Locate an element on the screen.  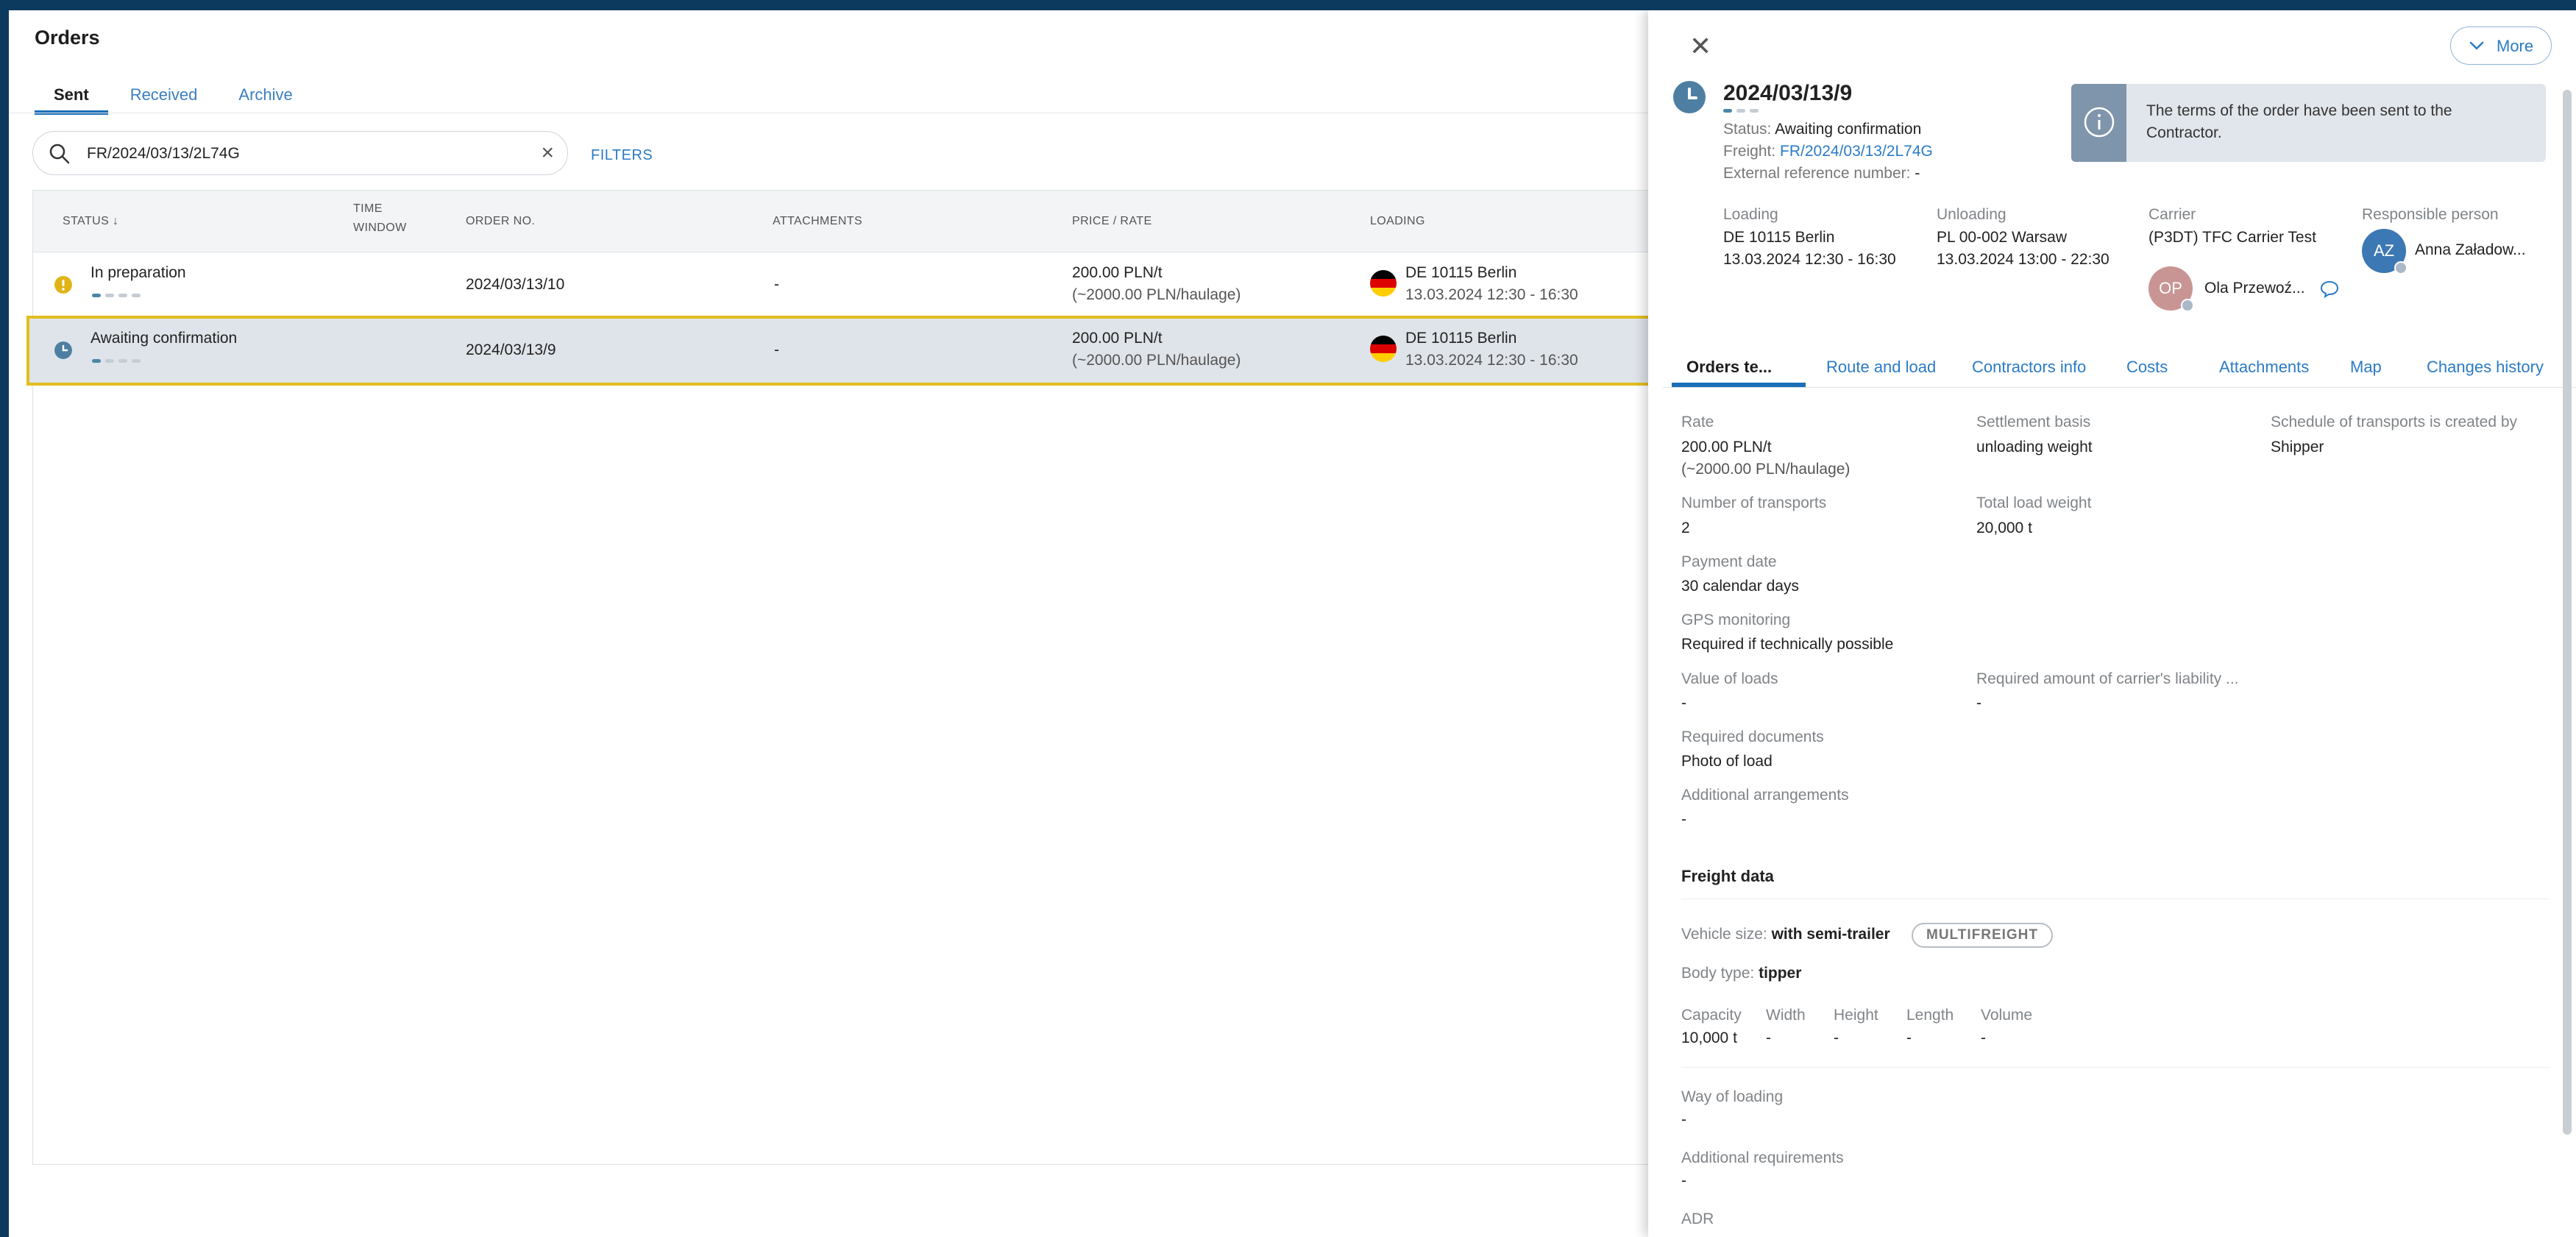
panel-scrollbar is located at coordinates (2567, 613).